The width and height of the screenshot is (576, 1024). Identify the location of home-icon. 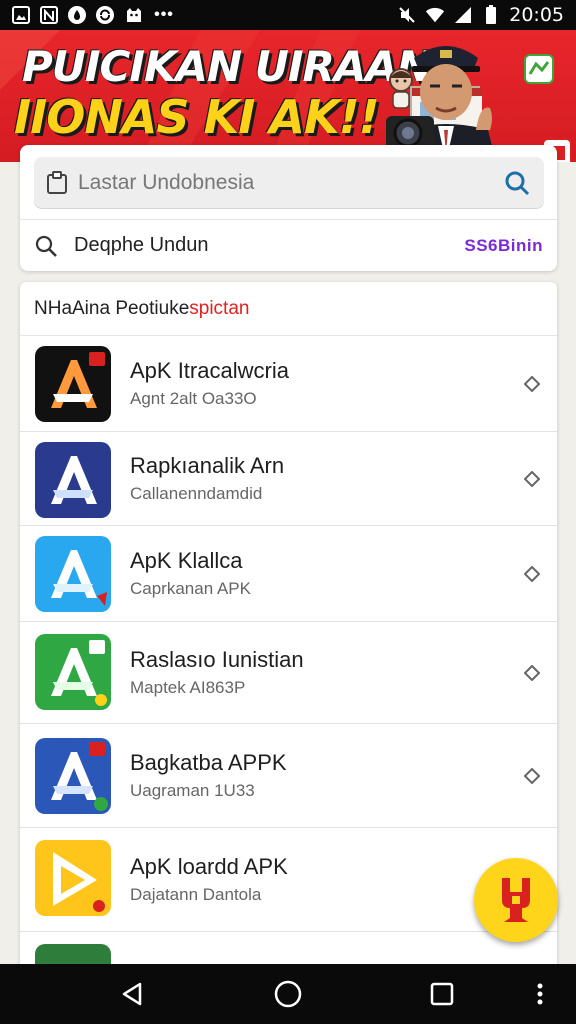
(288, 994).